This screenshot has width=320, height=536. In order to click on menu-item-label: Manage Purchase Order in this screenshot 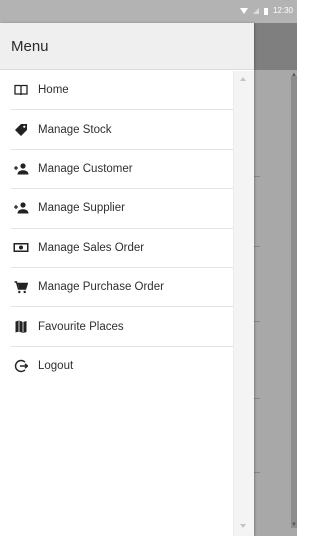, I will do `click(101, 287)`.